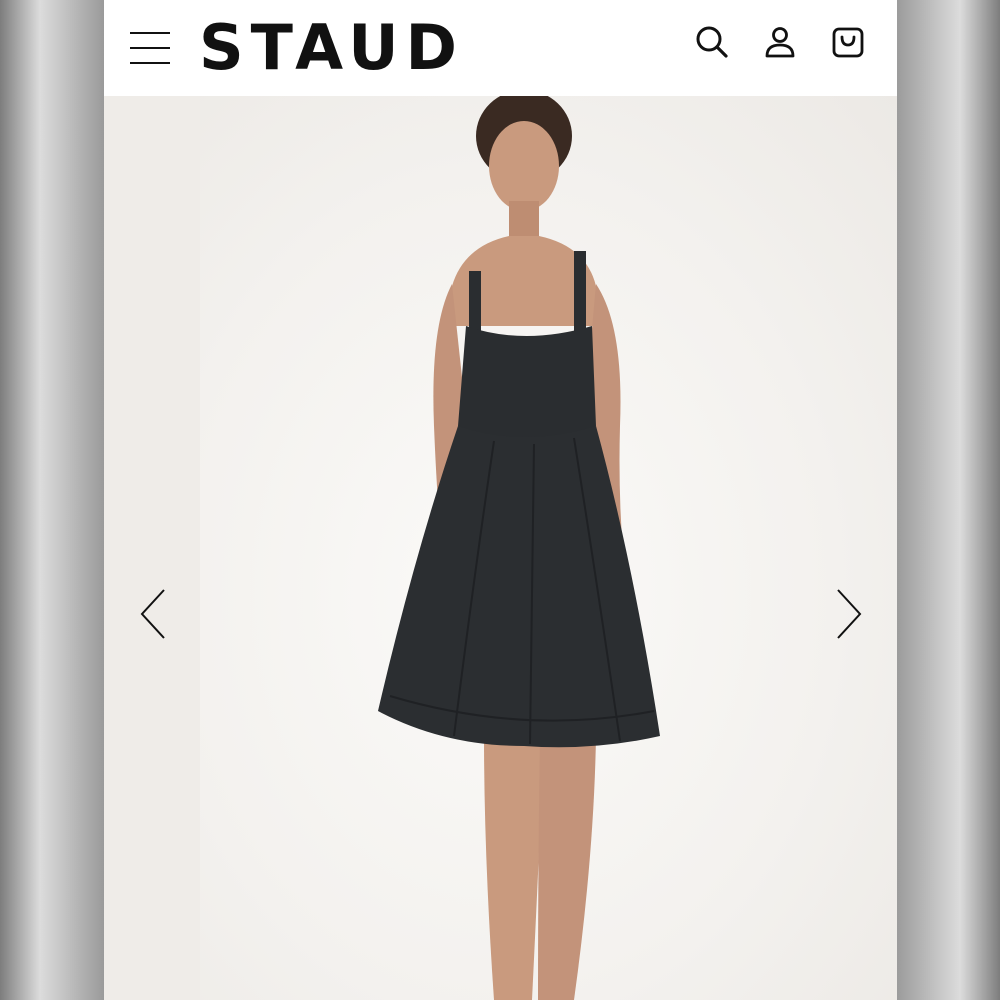  What do you see at coordinates (500, 48) in the screenshot?
I see `site-header: STAUD` at bounding box center [500, 48].